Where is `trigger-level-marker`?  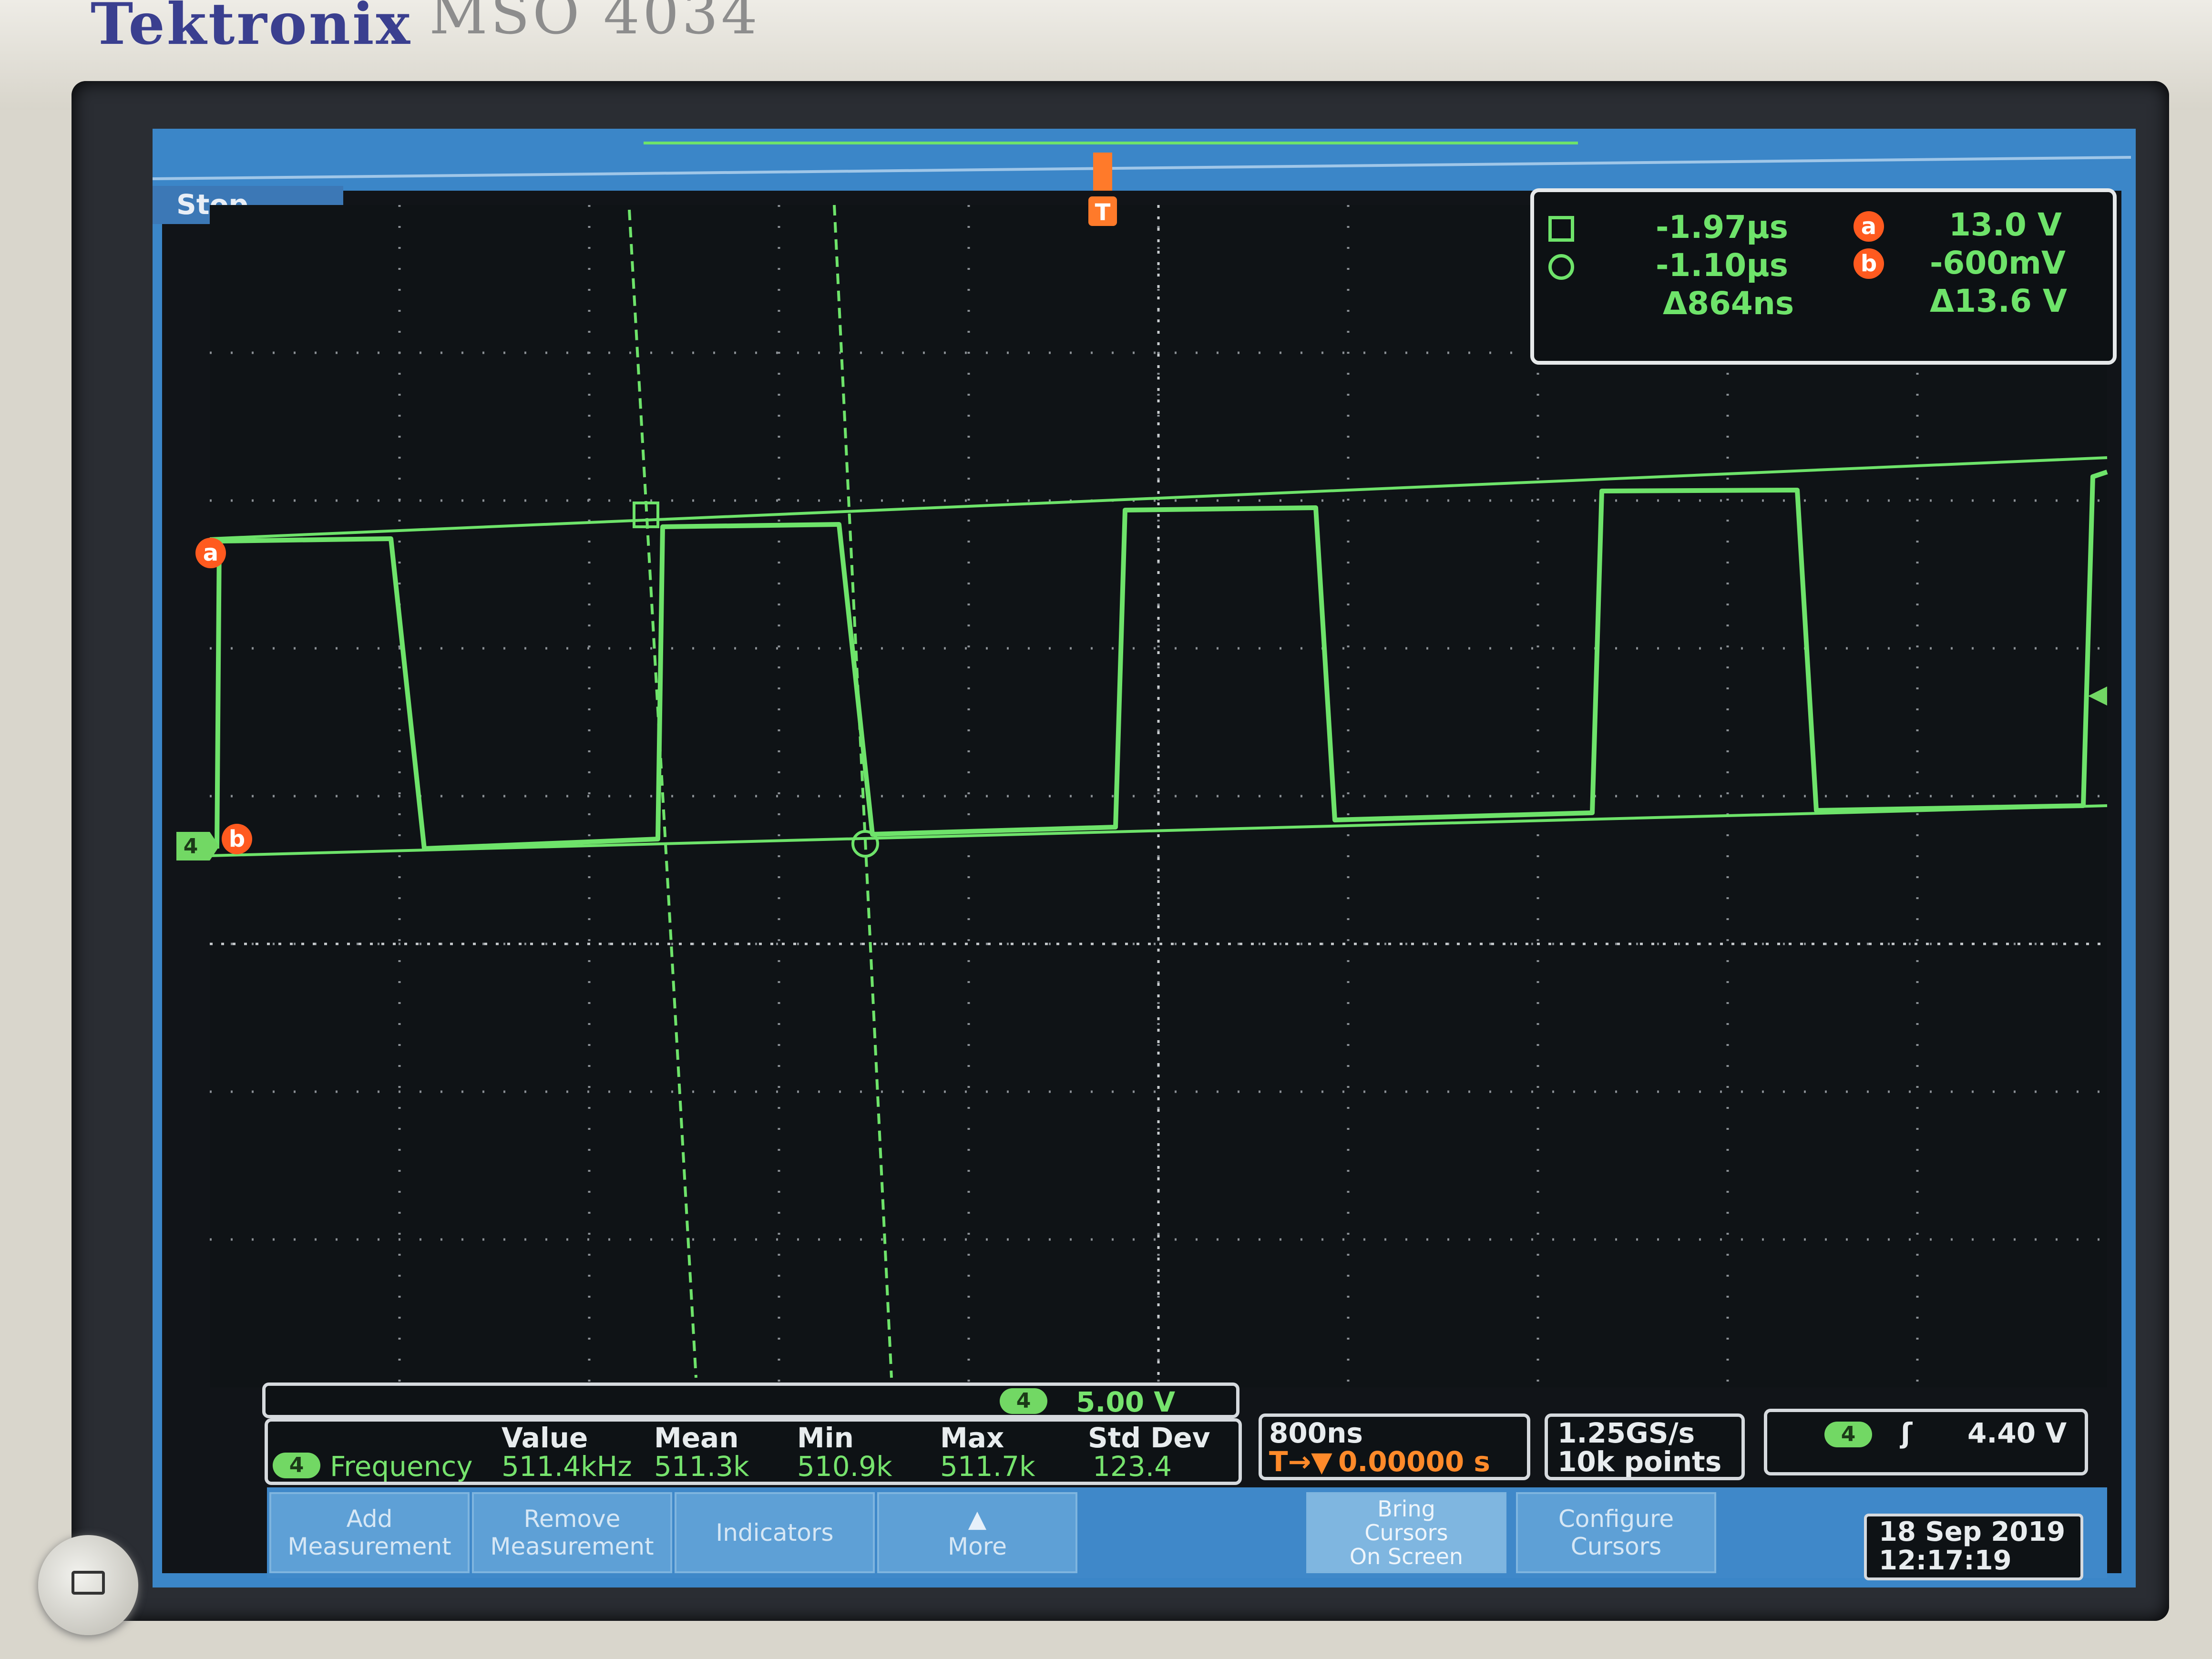
trigger-level-marker is located at coordinates (2097, 696).